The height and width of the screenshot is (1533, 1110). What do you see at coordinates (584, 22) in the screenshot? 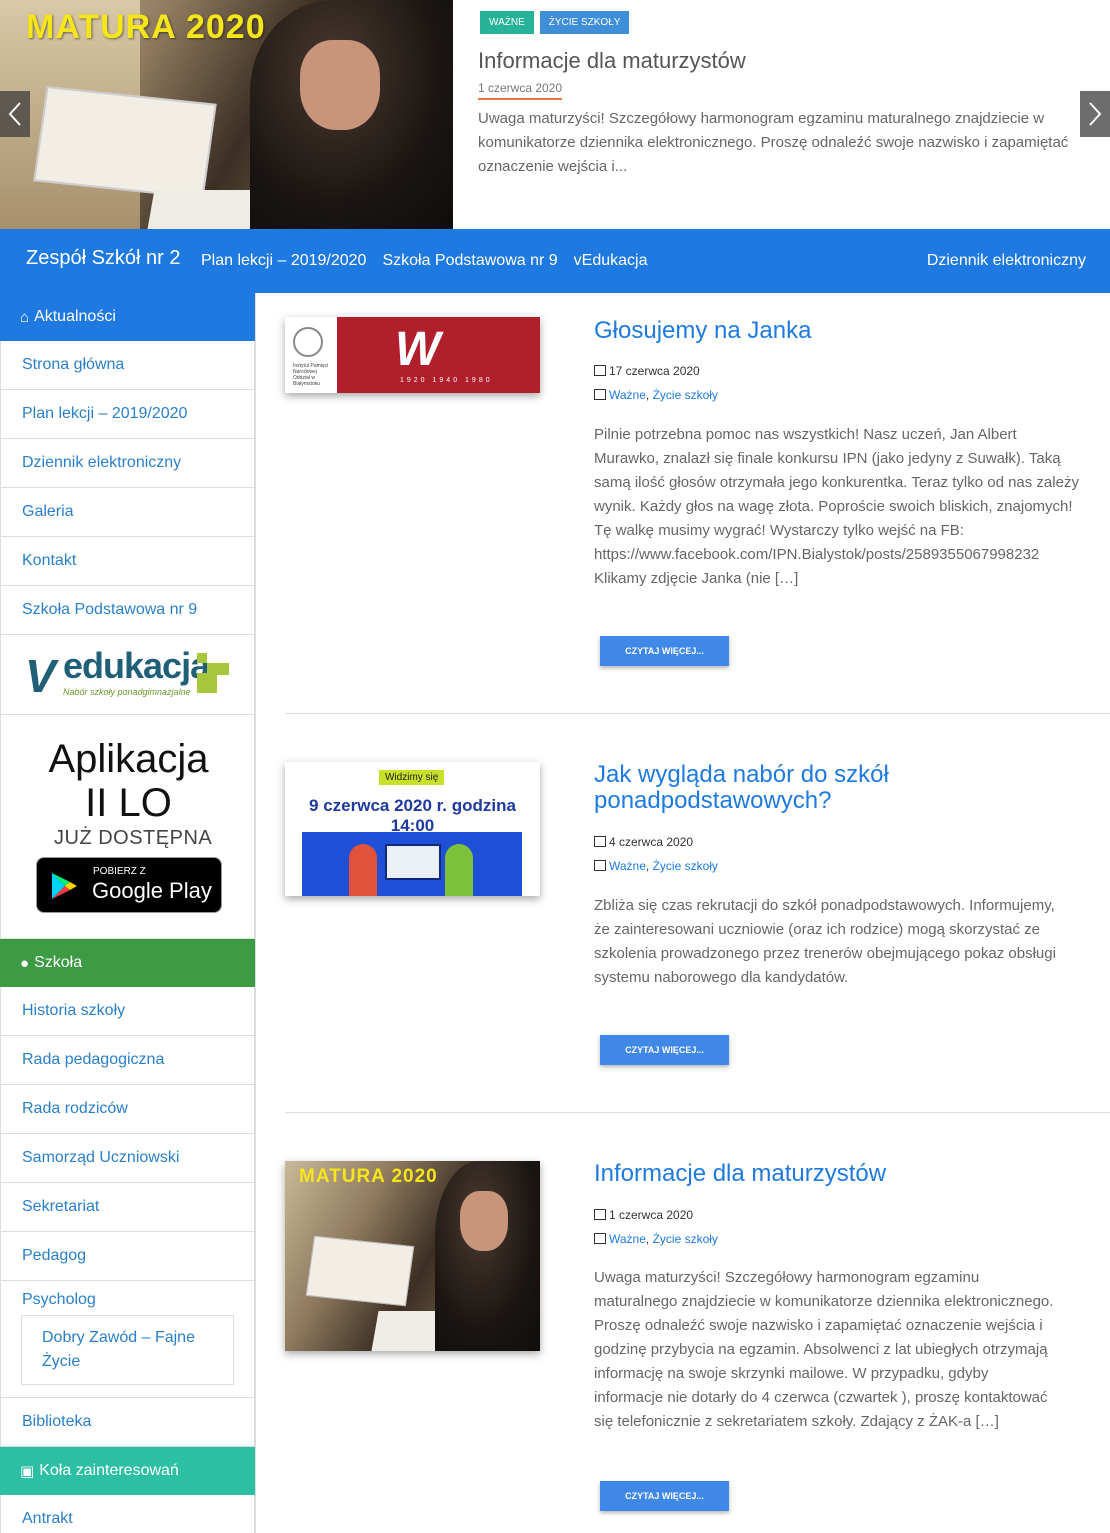
I see `tag-zycie-szkoly: ŻYCIE SZKOŁY` at bounding box center [584, 22].